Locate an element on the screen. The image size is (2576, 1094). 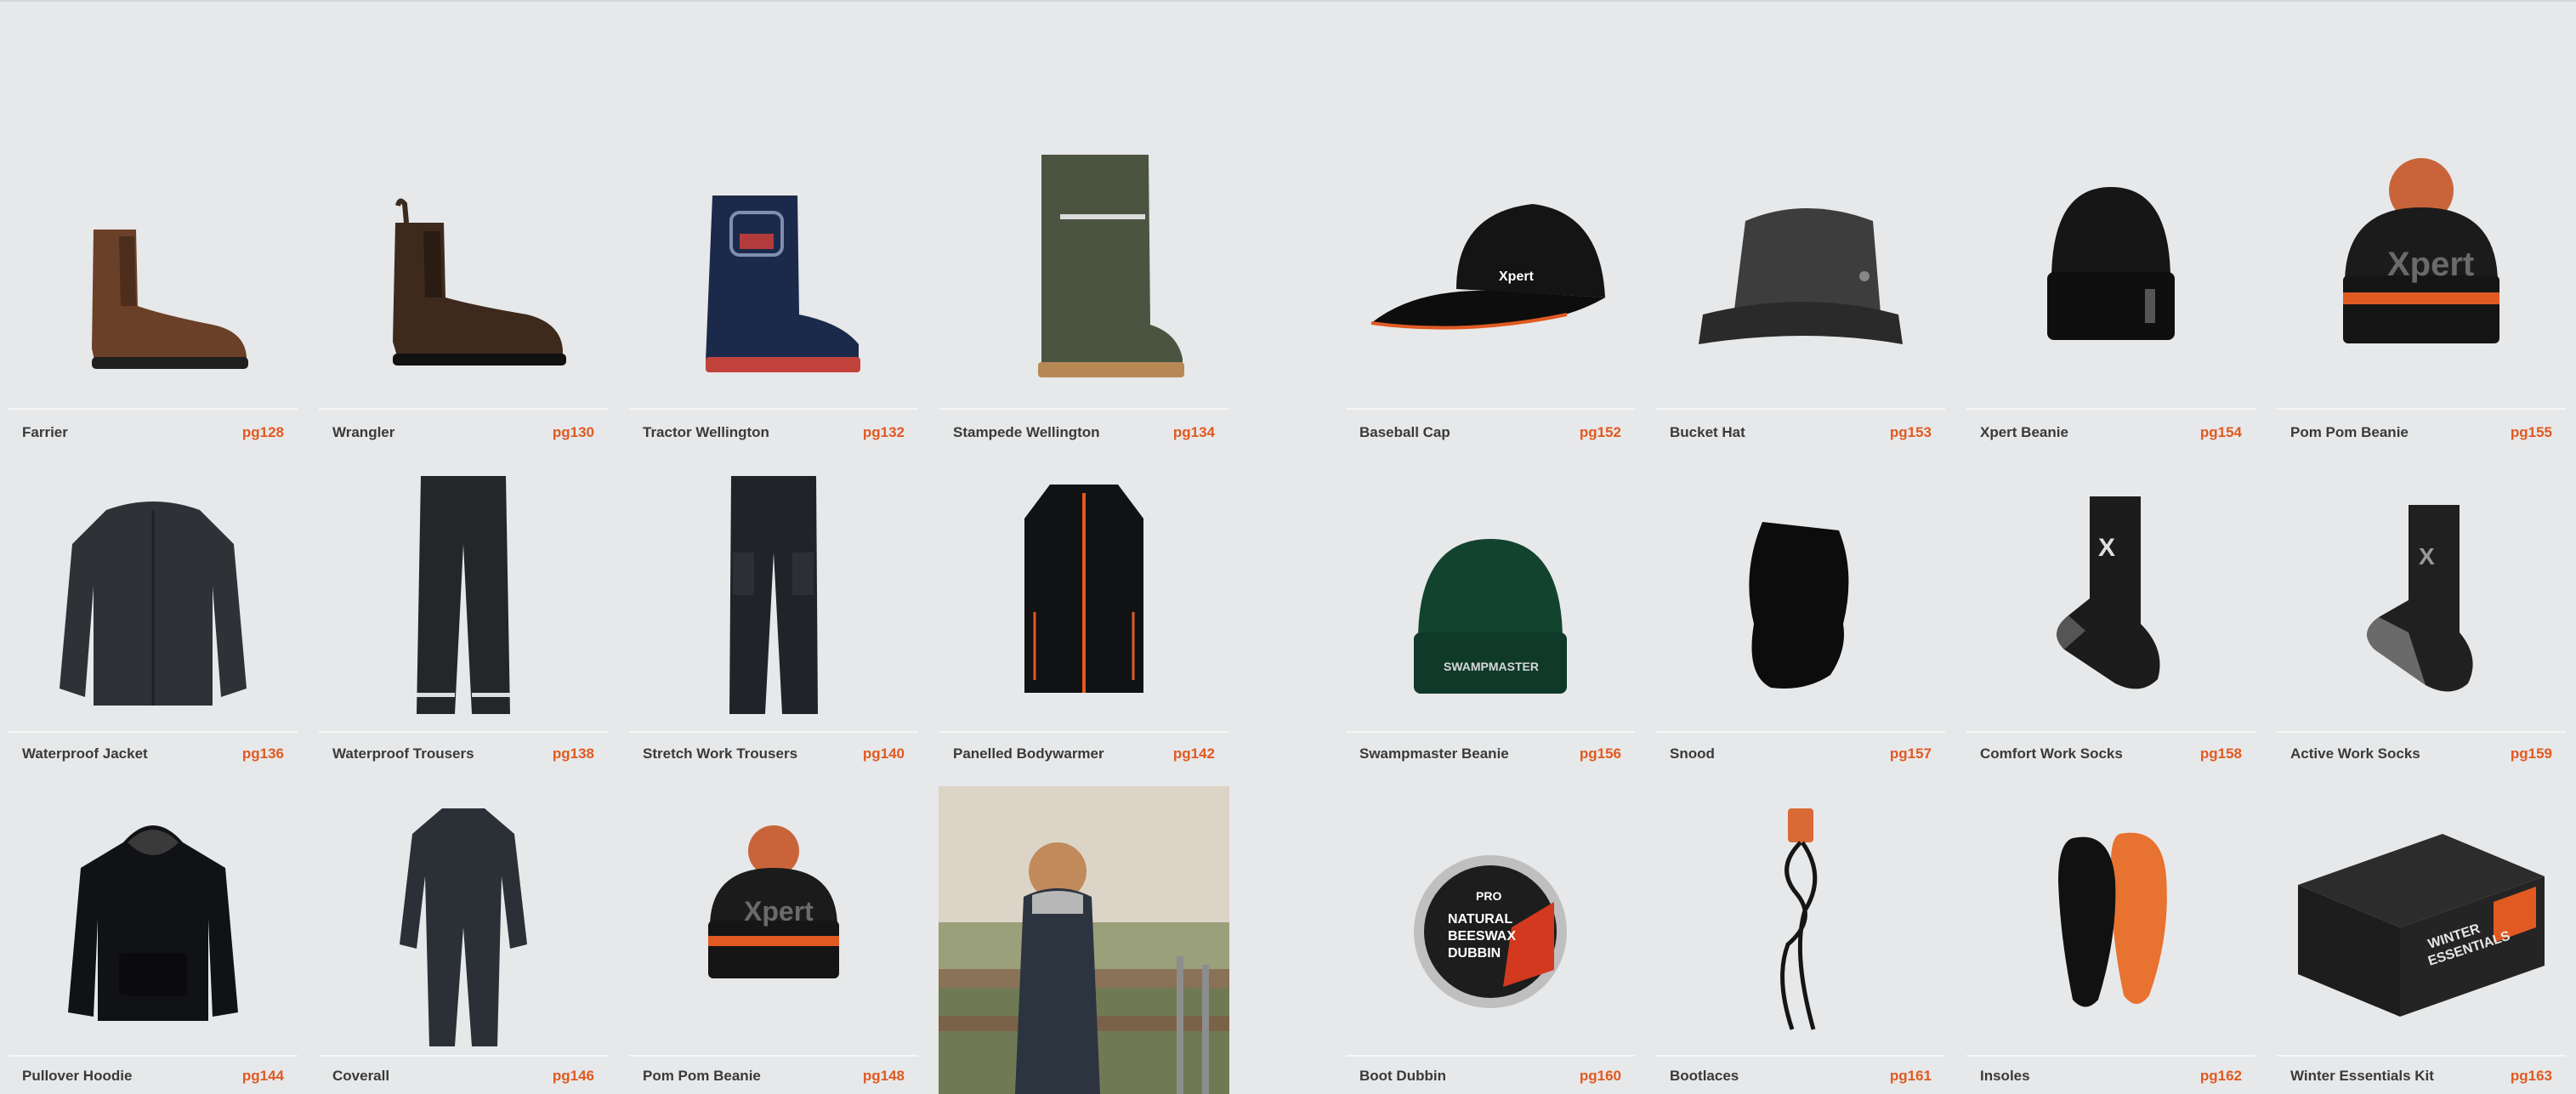
page-reference: pg142 is located at coordinates (1194, 753).